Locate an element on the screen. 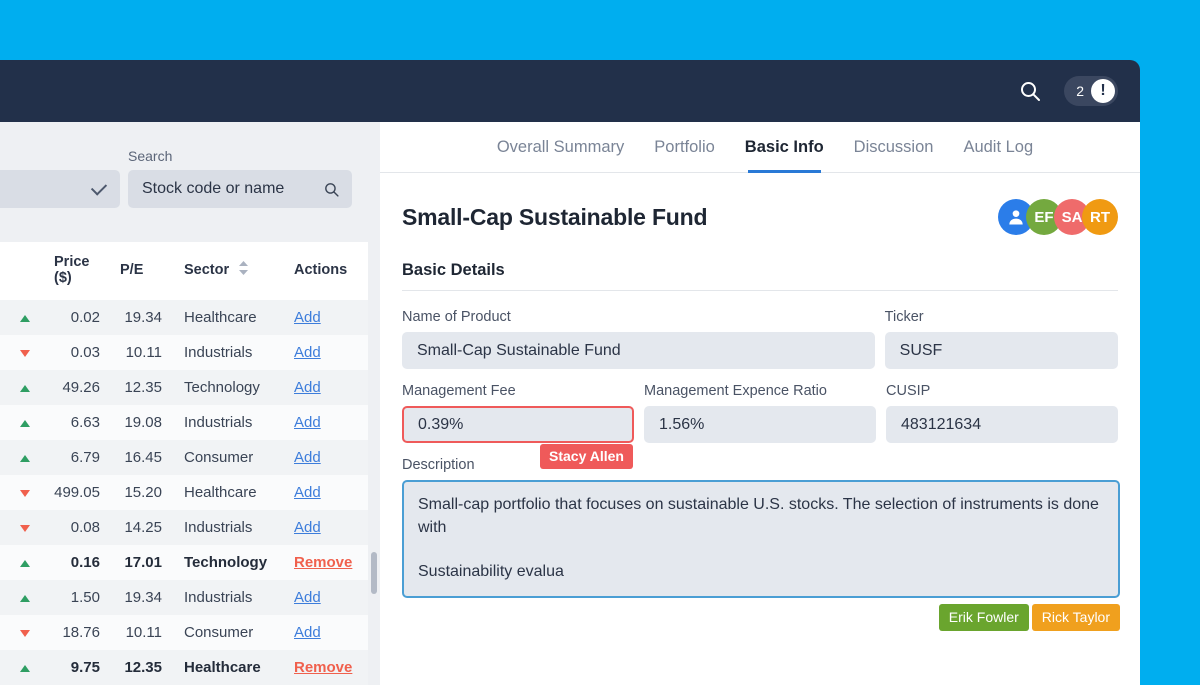 The width and height of the screenshot is (1200, 685). table-row: 18.76 10.11 Consumer Add is located at coordinates (184, 632).